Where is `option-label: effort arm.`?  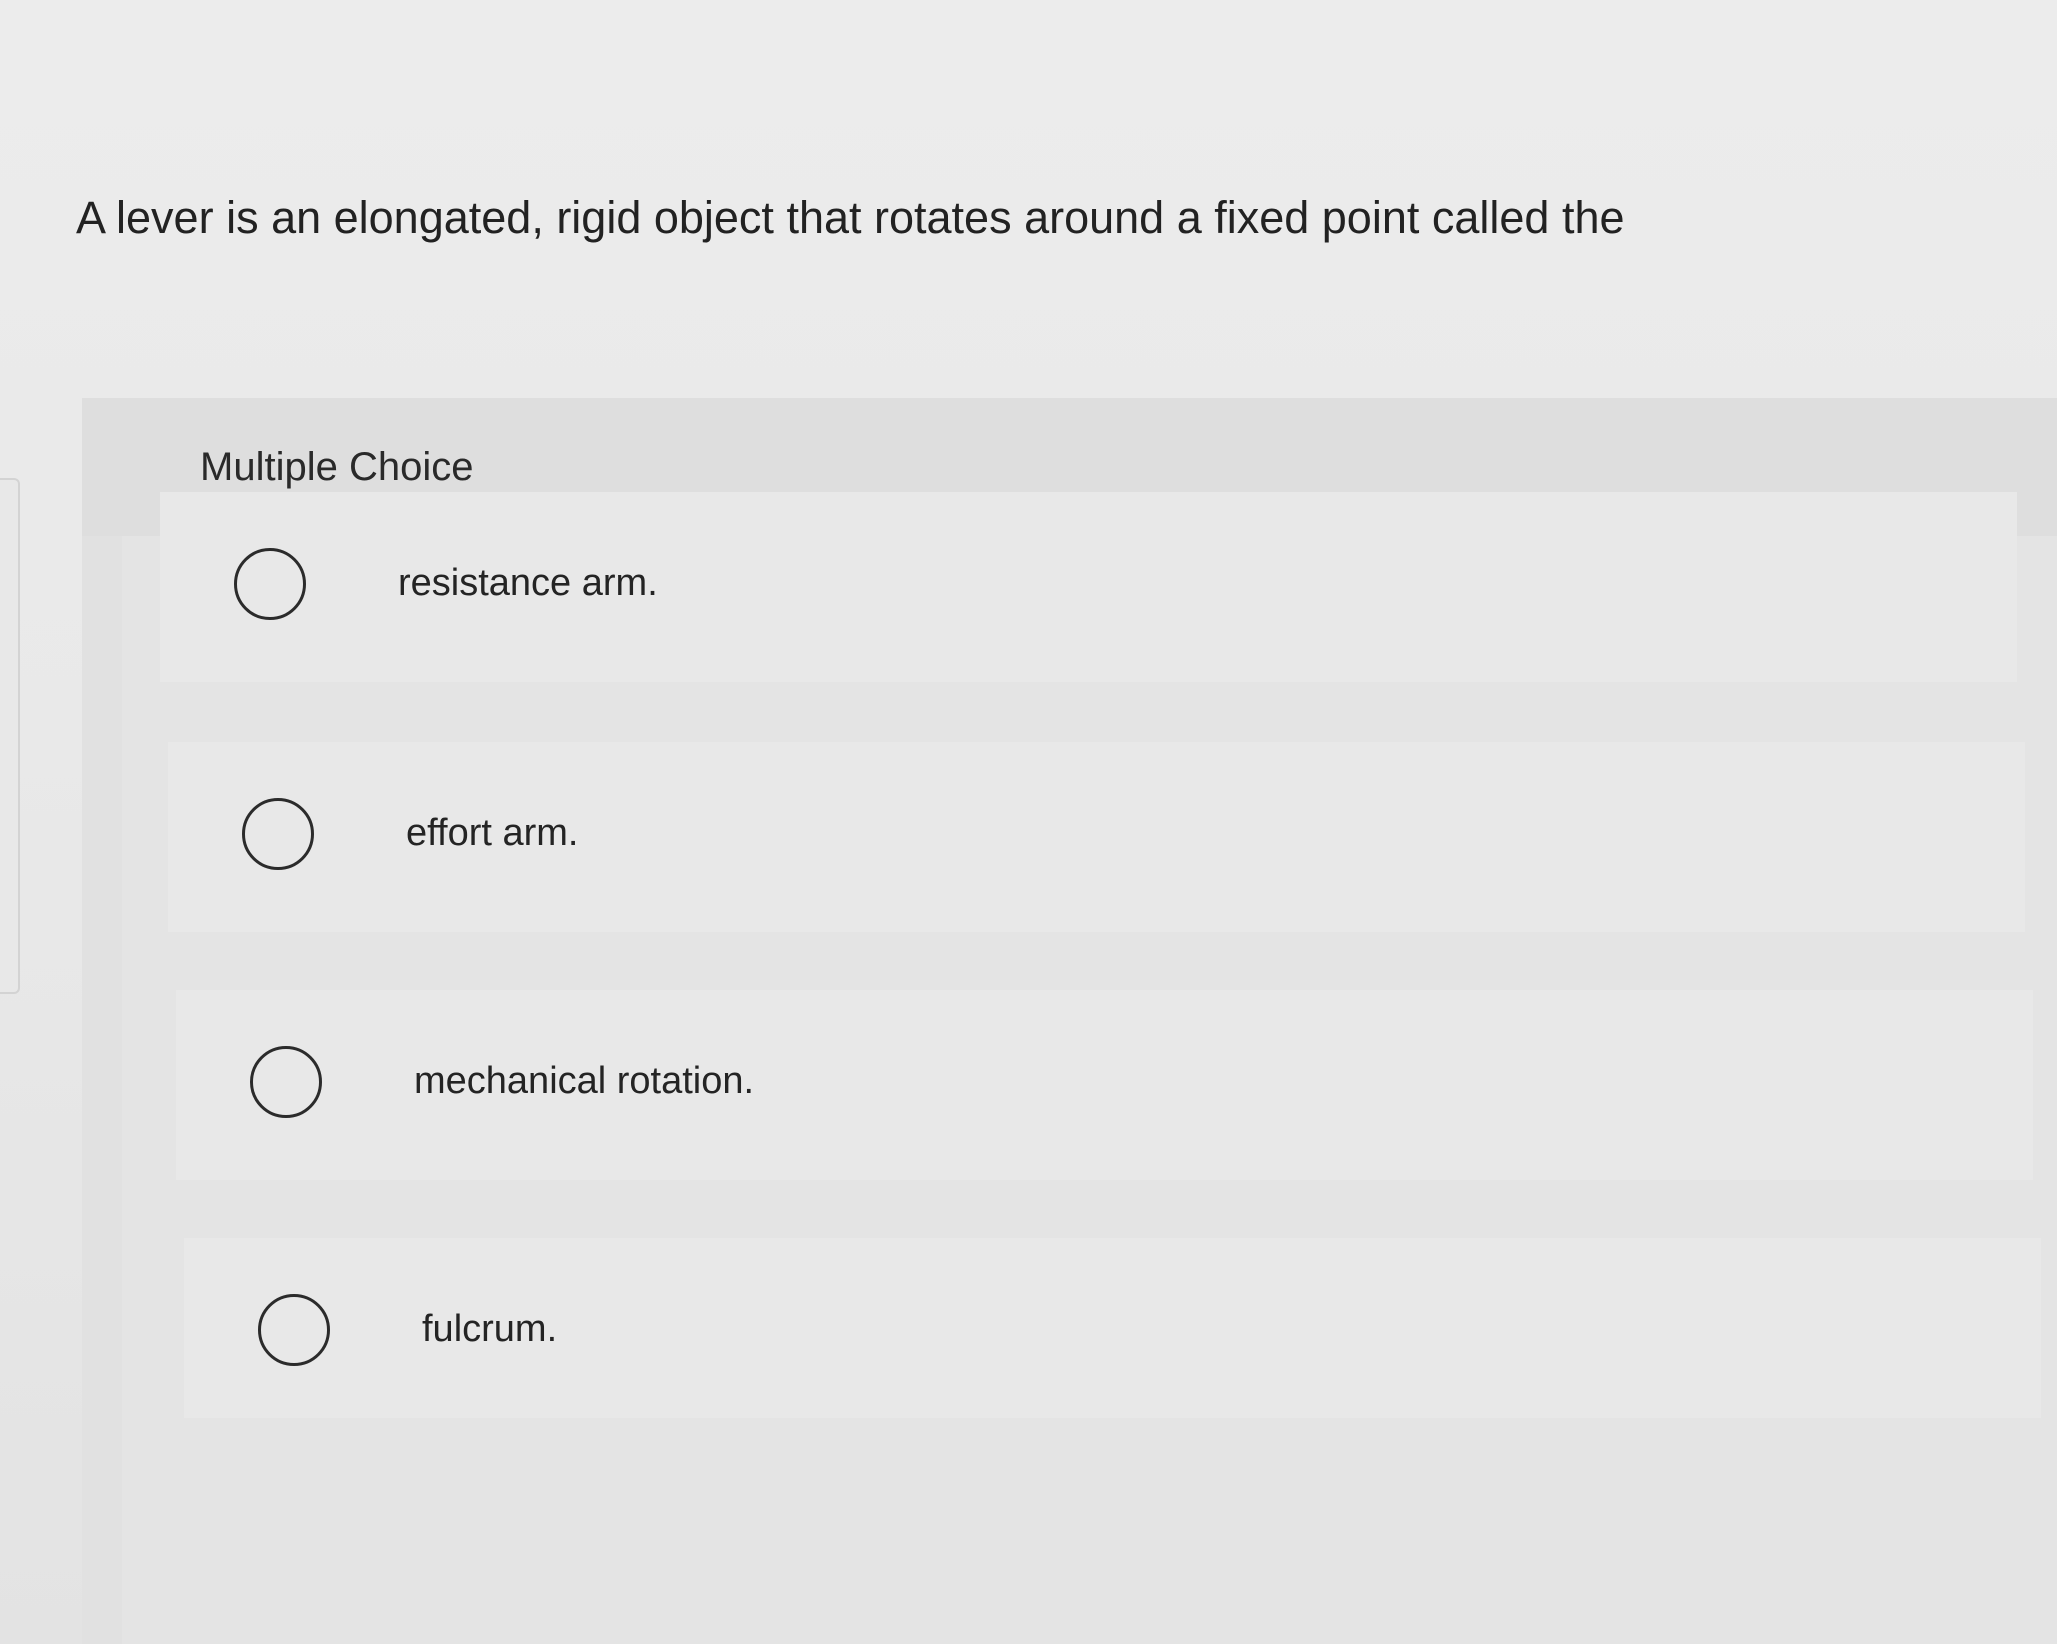 option-label: effort arm. is located at coordinates (492, 833).